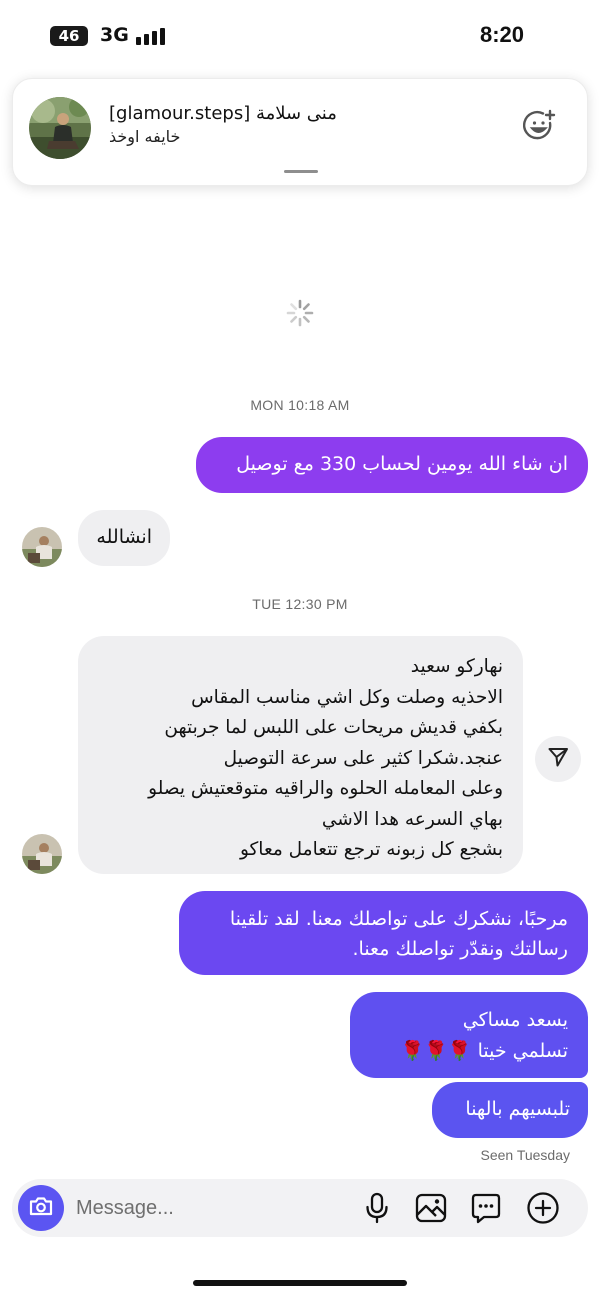 Image resolution: width=600 pixels, height=1298 pixels. Describe the element at coordinates (515, 1020) in the screenshot. I see `message-text: يسعد مساكي` at that location.